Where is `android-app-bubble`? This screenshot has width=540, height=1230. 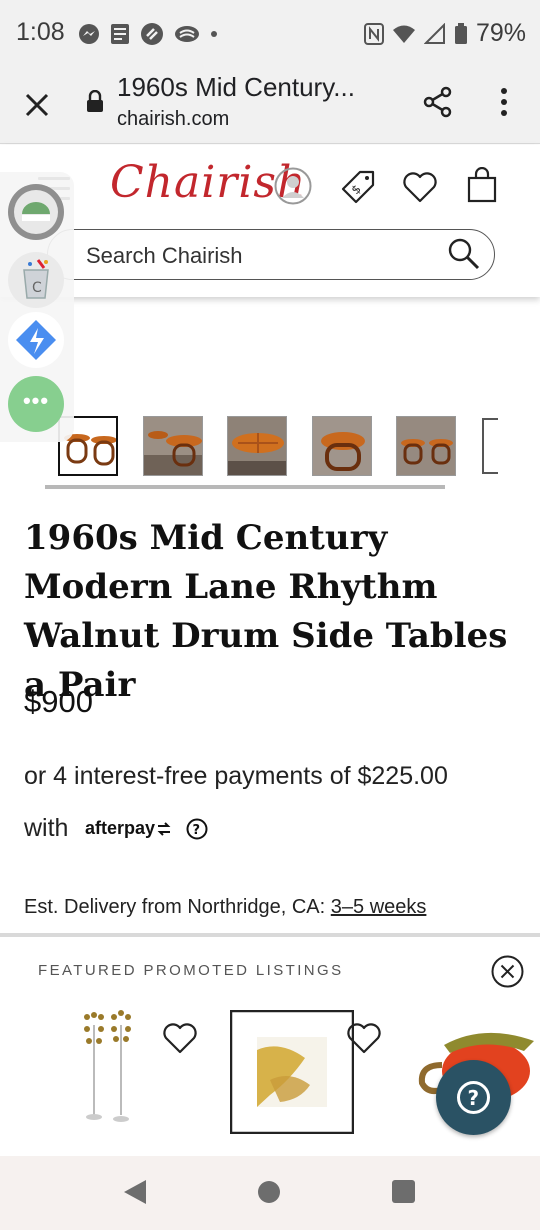 android-app-bubble is located at coordinates (36, 212).